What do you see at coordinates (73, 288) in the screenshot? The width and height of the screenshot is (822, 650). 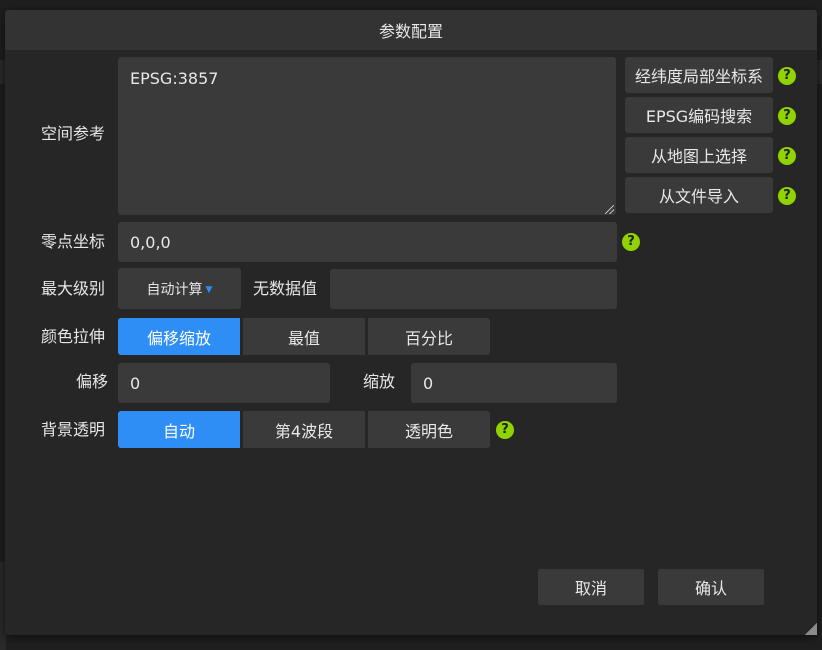 I see `max-level-label: 最大级别` at bounding box center [73, 288].